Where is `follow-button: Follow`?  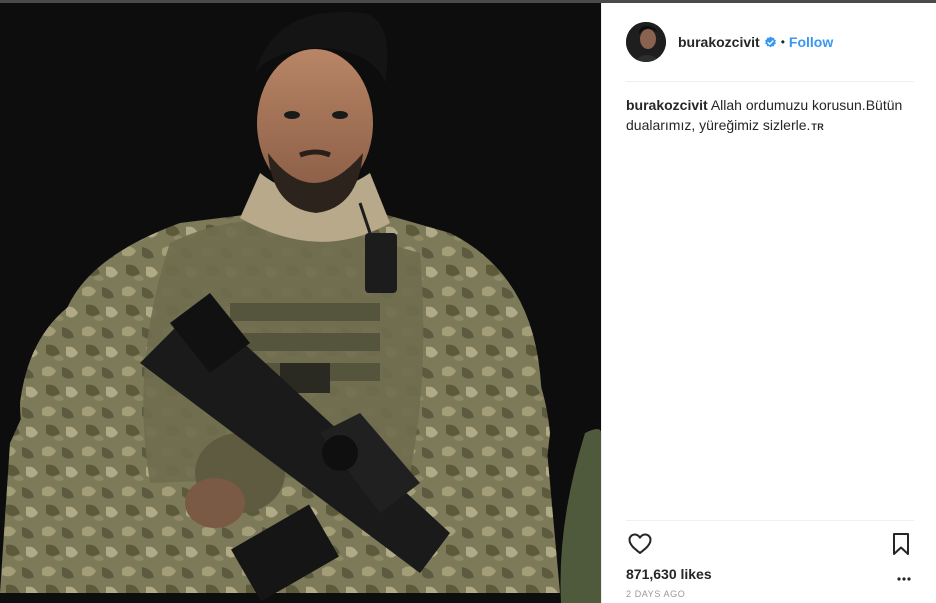 follow-button: Follow is located at coordinates (811, 42).